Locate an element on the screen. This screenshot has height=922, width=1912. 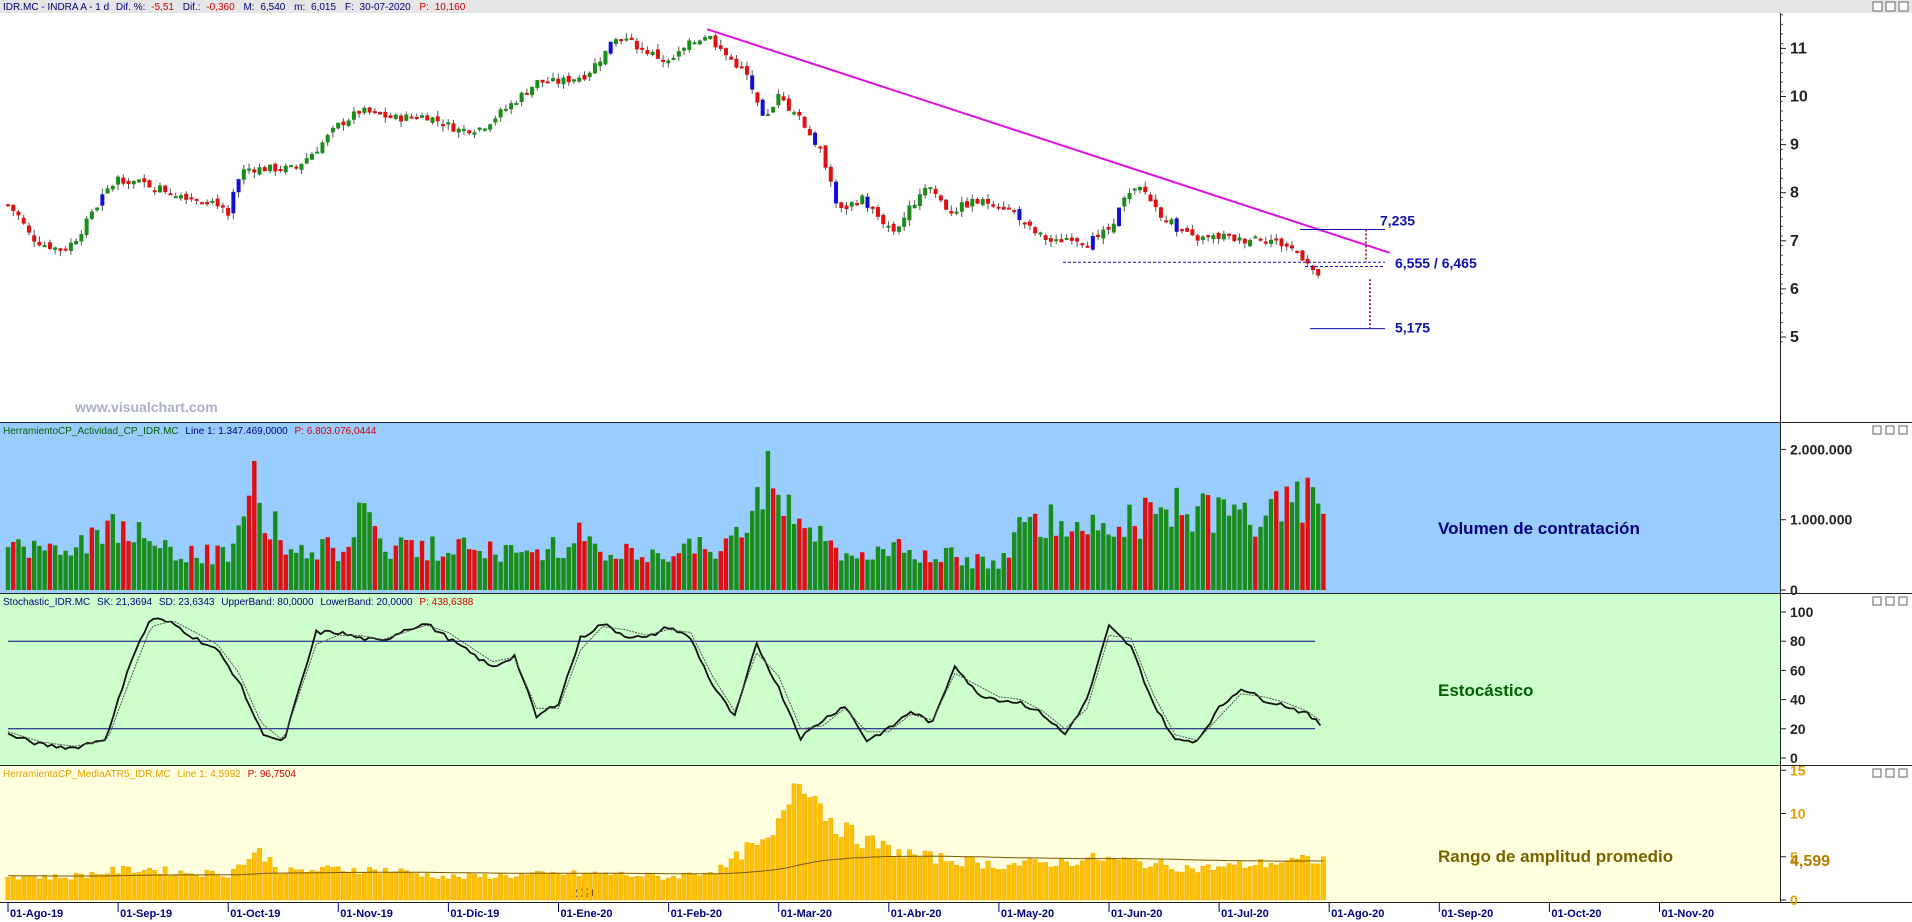
atr-tick-label: 10 is located at coordinates (1798, 814).